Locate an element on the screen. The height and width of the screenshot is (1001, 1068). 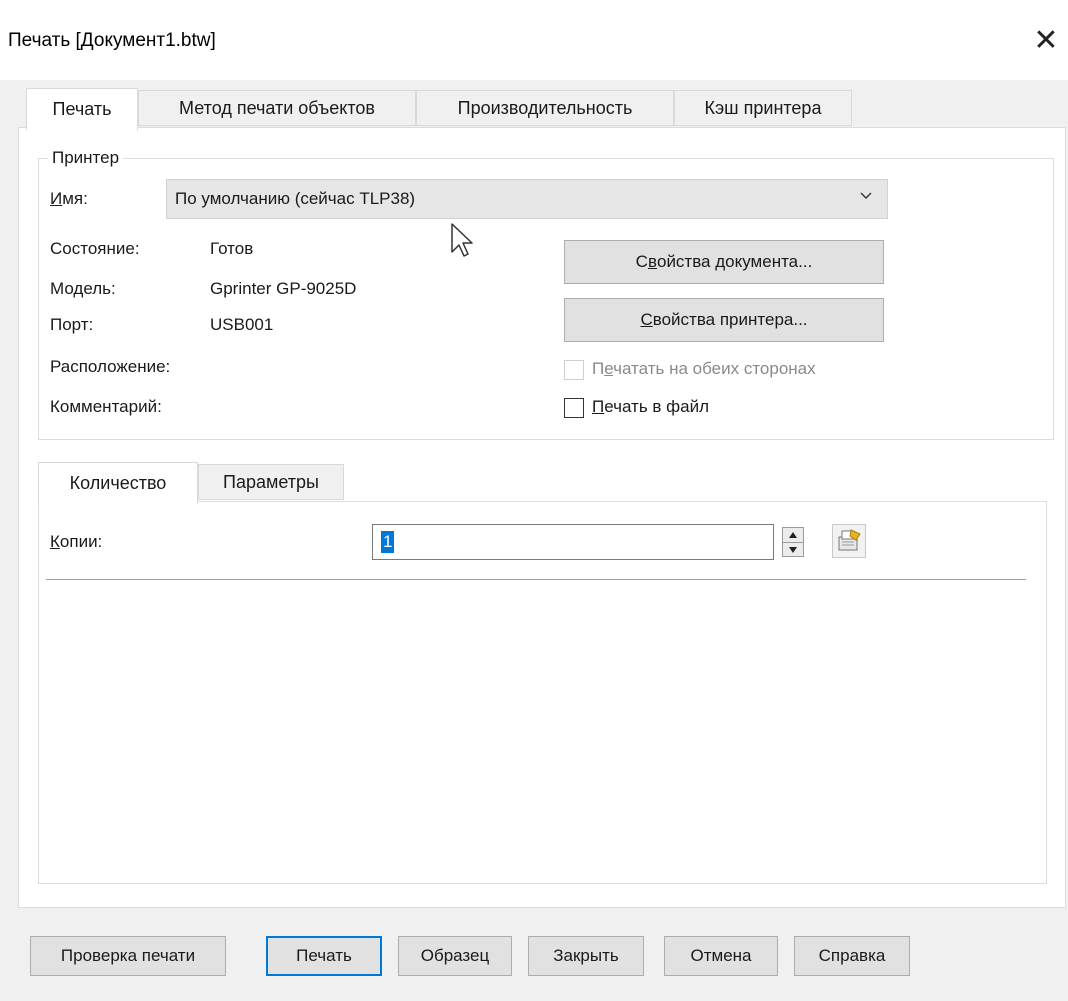
printer-group-label: Принтер is located at coordinates (86, 158).